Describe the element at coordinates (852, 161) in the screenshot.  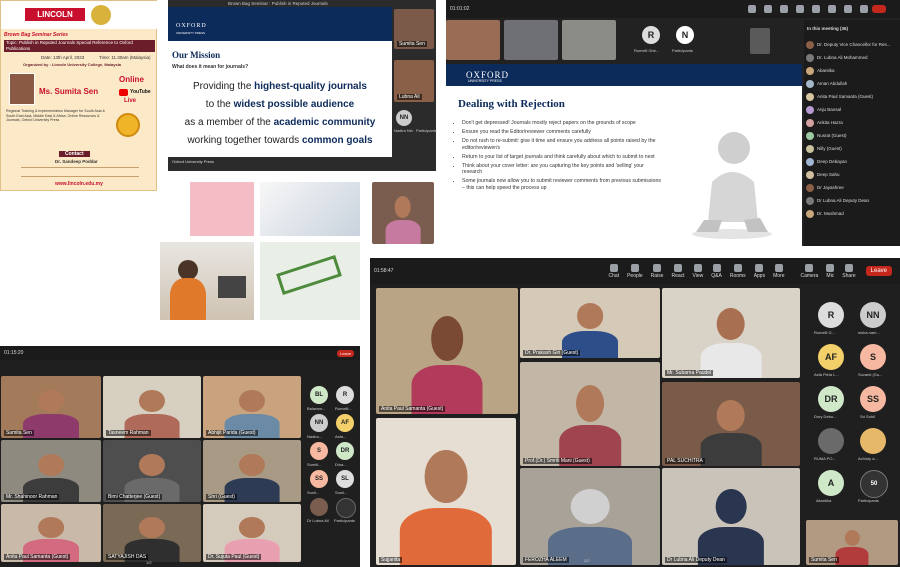
I see `participant-row: Deep Debayan` at that location.